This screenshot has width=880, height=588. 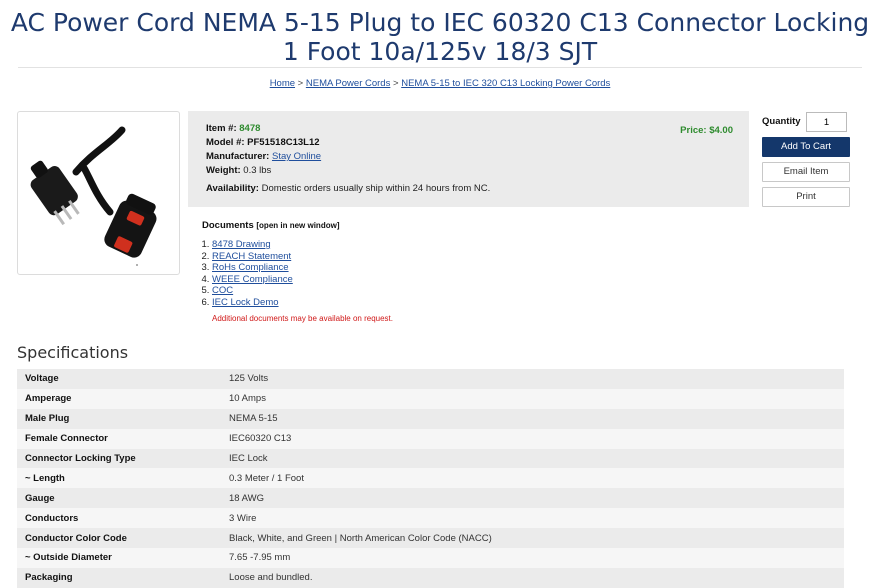 What do you see at coordinates (348, 143) in the screenshot?
I see `model-number-line: Model #: PF51518C13L12` at bounding box center [348, 143].